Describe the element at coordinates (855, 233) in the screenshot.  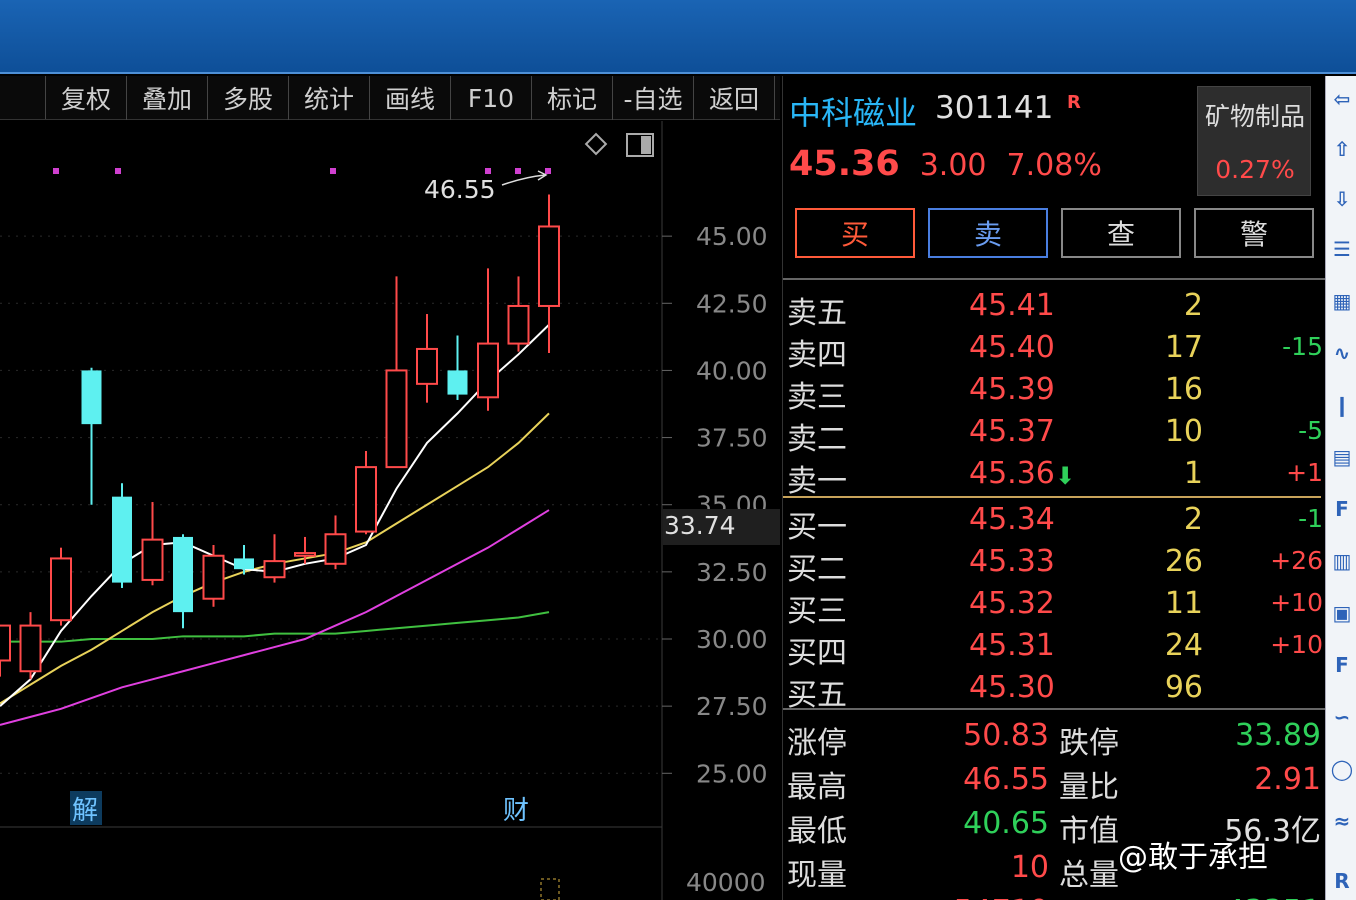
I see `buy-button: 买` at that location.